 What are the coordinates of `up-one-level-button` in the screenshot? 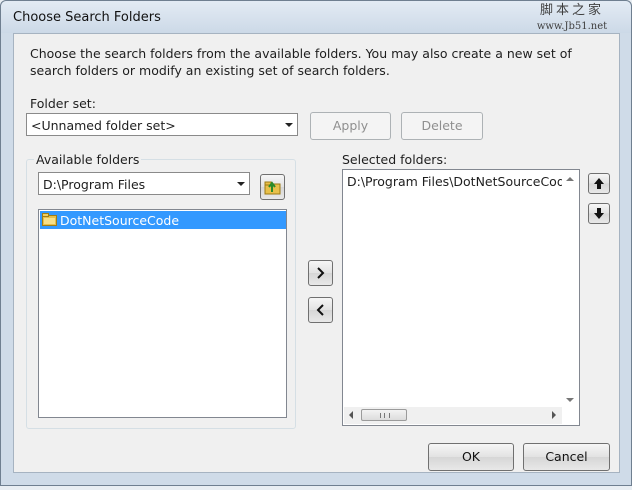 It's located at (272, 187).